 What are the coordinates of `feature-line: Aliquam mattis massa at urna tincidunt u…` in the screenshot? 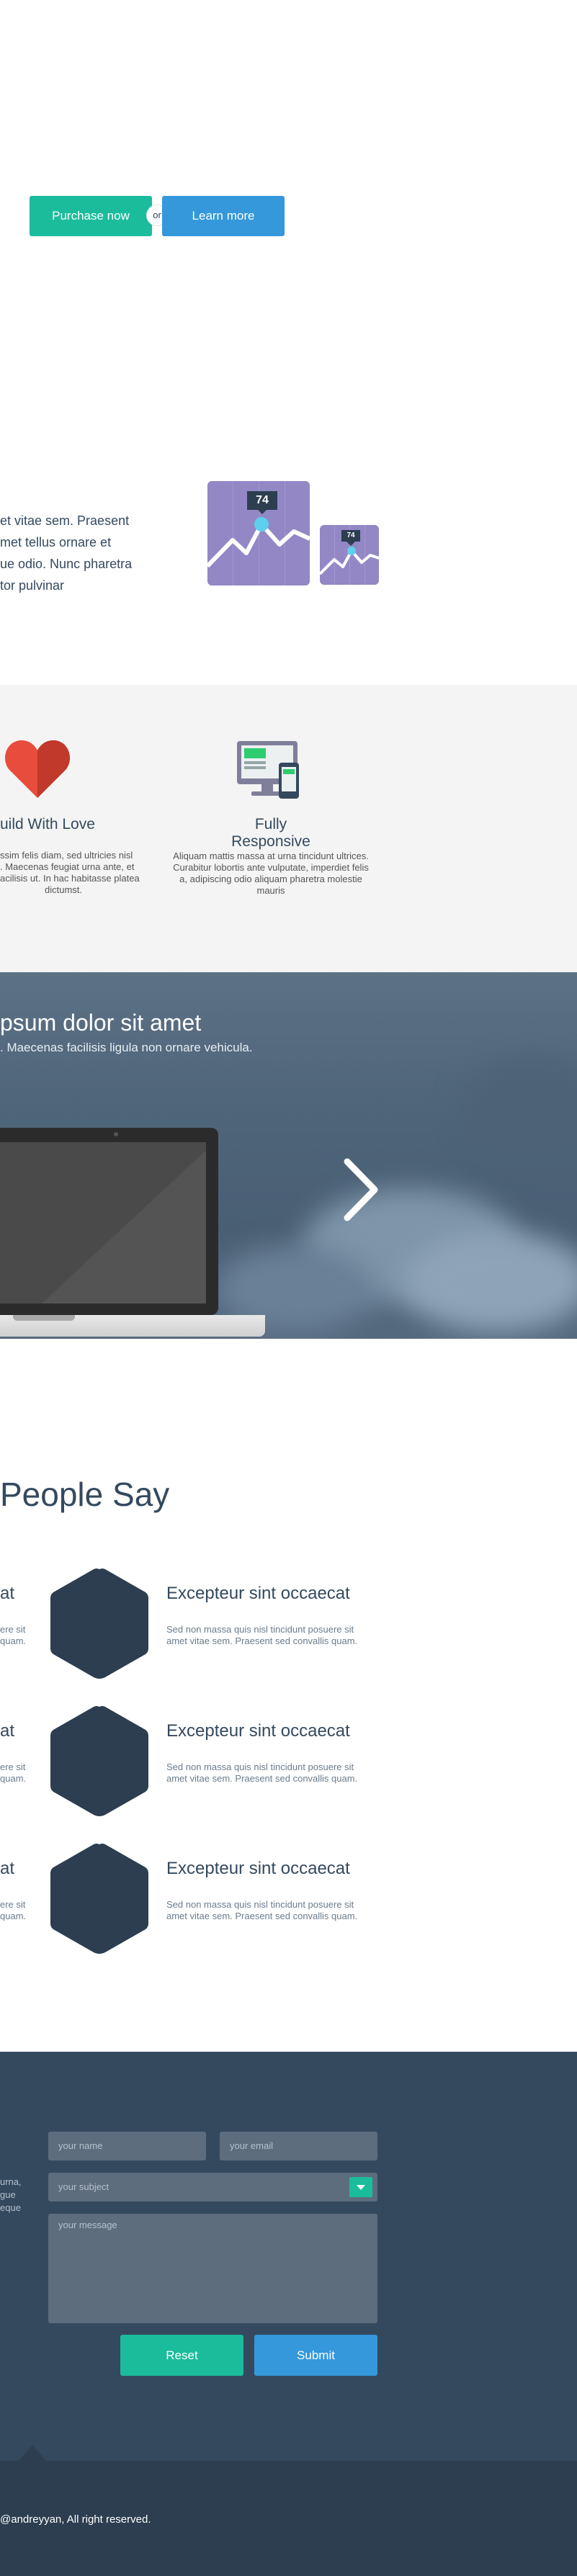 It's located at (271, 856).